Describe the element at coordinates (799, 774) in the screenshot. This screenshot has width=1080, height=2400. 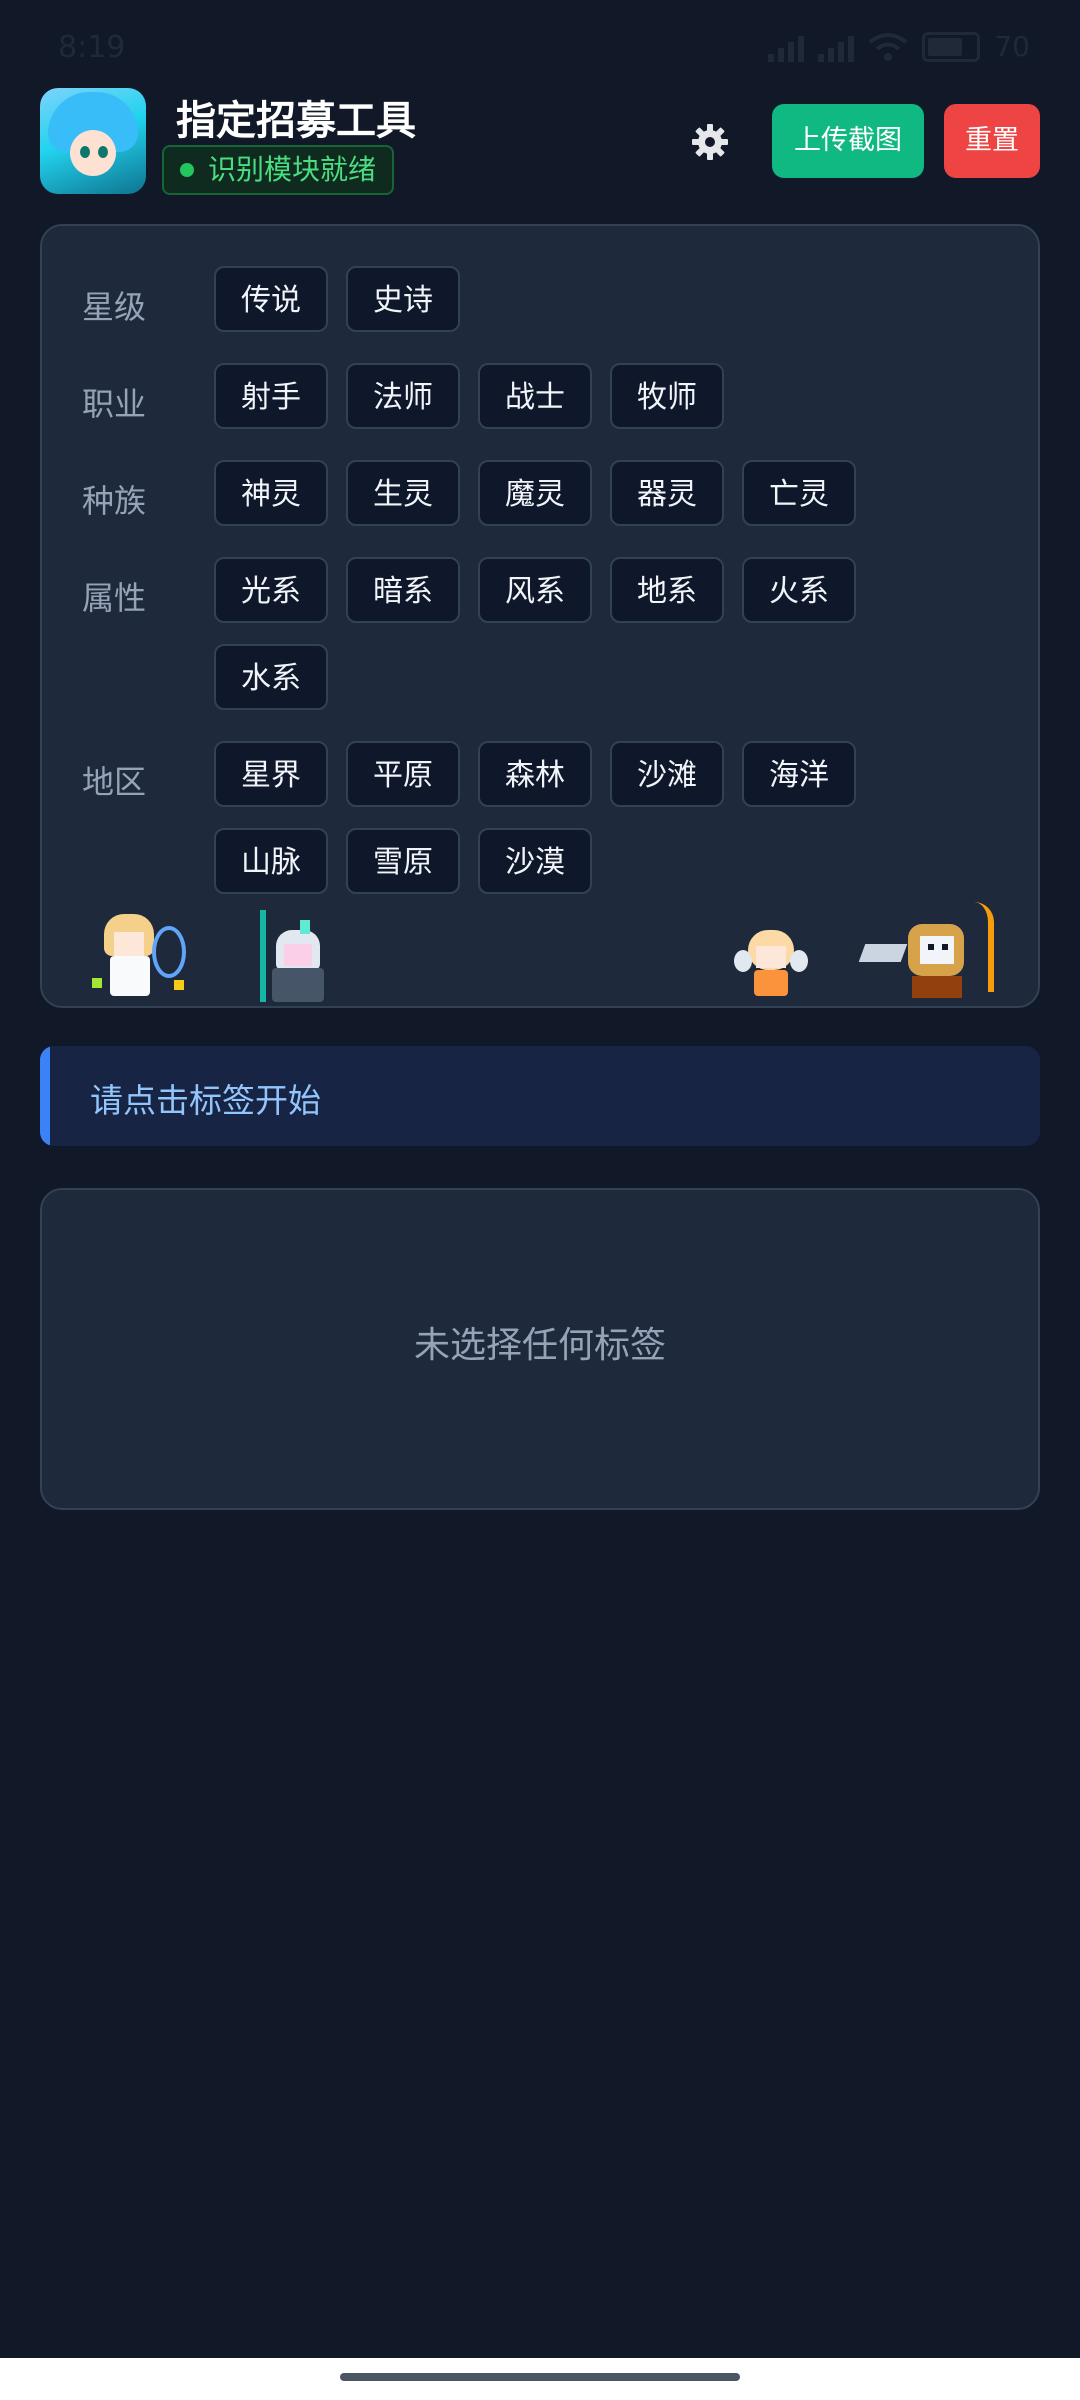
I see `tag-button: 海洋` at that location.